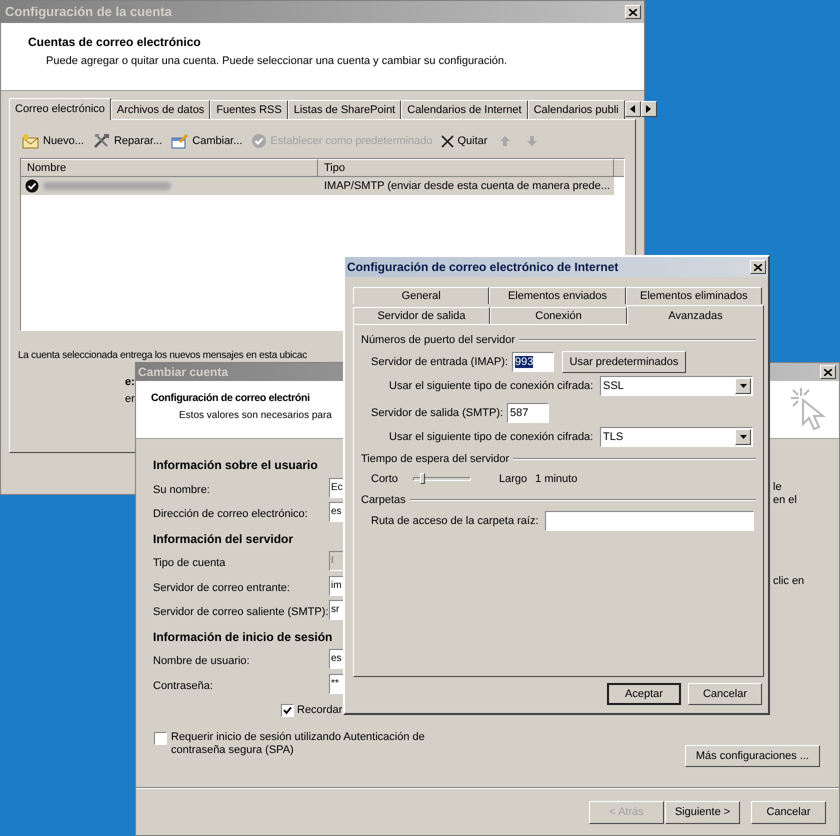  Describe the element at coordinates (183, 372) in the screenshot. I see `window-title: Cambiar cuenta` at that location.